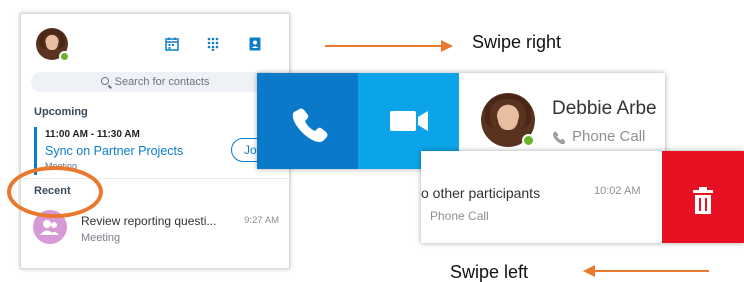 This screenshot has height=282, width=744. I want to click on swipe-left-card: o other participants Phone Call 10:02 AM, so click(582, 197).